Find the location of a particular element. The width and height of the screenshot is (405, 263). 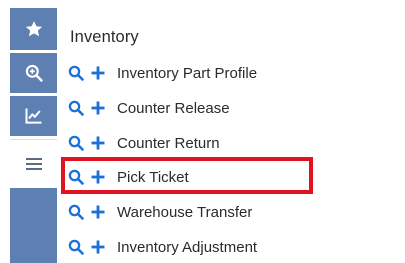

favorites-button is located at coordinates (33, 29).